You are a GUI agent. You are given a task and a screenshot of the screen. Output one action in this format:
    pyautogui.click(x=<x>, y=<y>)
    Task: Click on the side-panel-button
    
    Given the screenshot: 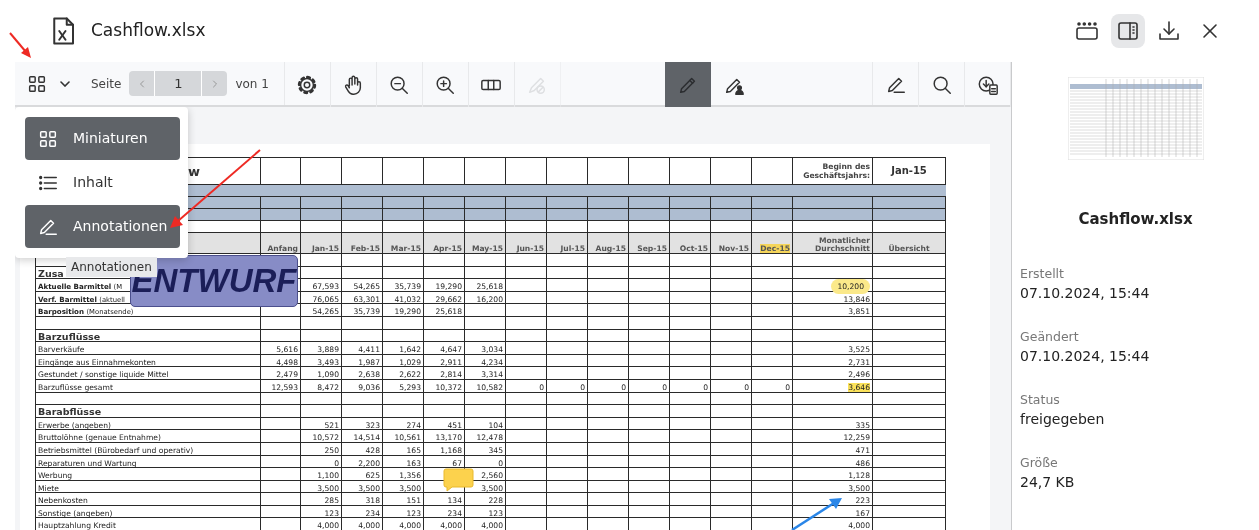 What is the action you would take?
    pyautogui.click(x=1128, y=31)
    